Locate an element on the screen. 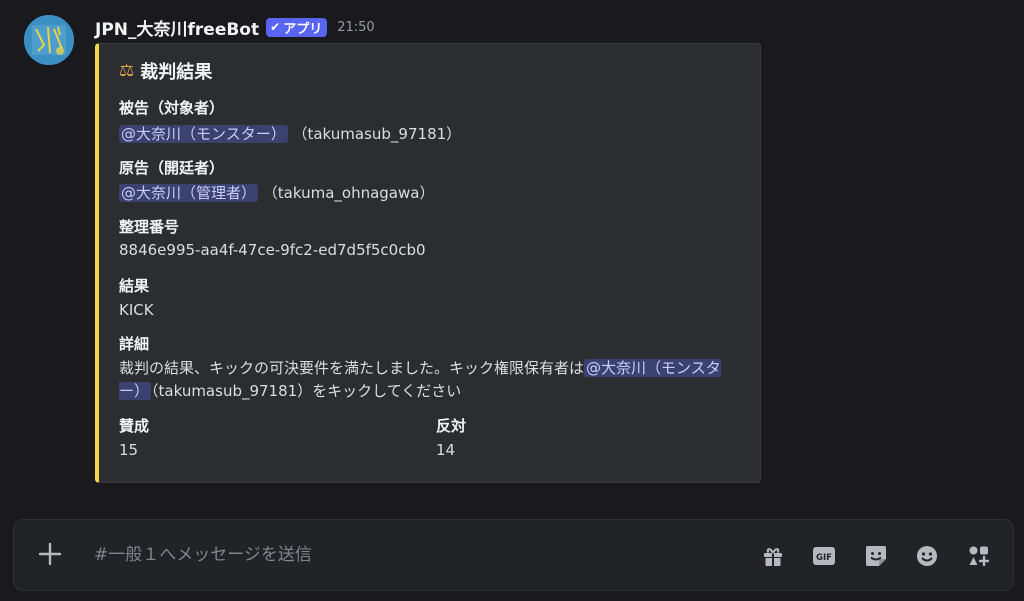 The height and width of the screenshot is (601, 1024). message-timestamp: 21:50 is located at coordinates (355, 27).